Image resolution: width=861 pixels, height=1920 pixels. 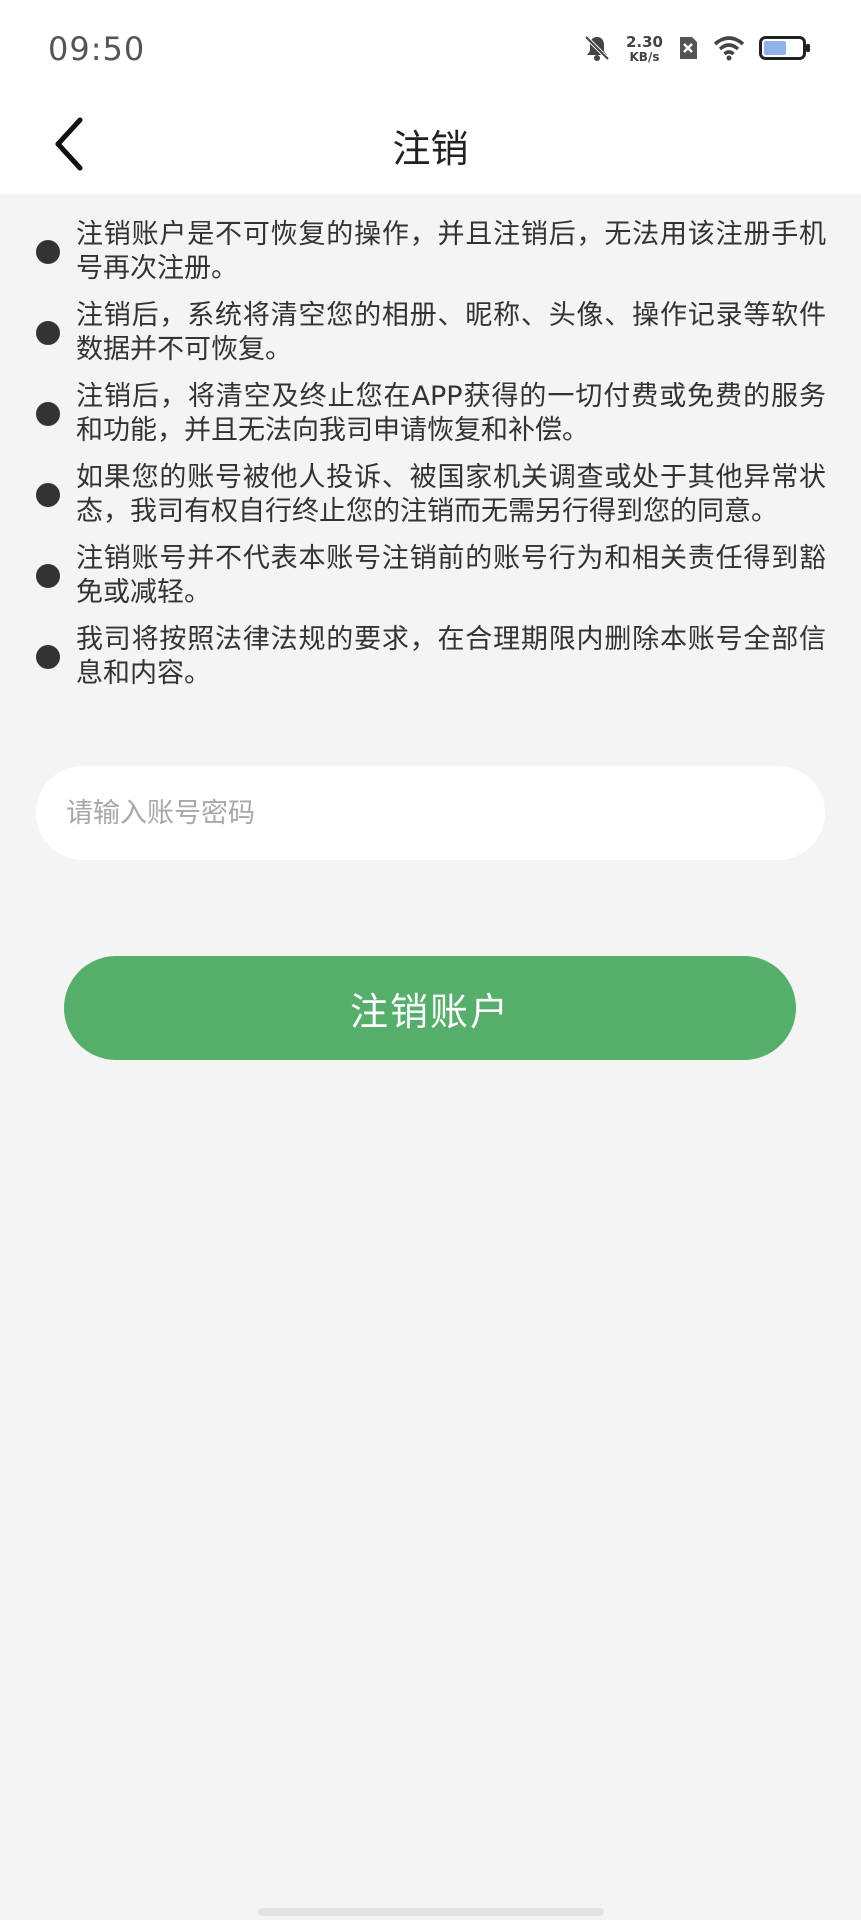 I want to click on nav-bar: 注销, so click(x=430, y=147).